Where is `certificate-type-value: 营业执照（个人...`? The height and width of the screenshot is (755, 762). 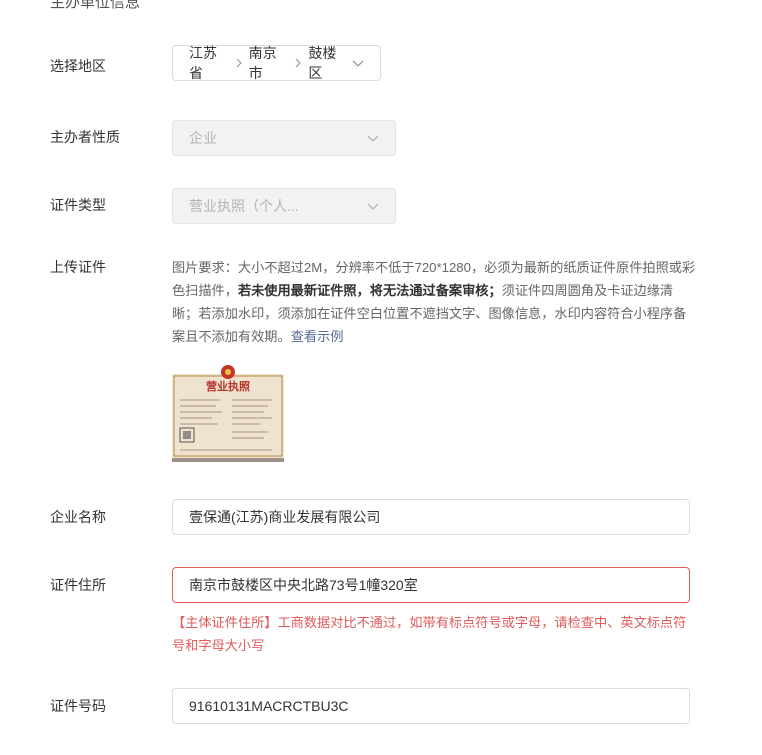
certificate-type-value: 营业执照（个人... is located at coordinates (244, 206).